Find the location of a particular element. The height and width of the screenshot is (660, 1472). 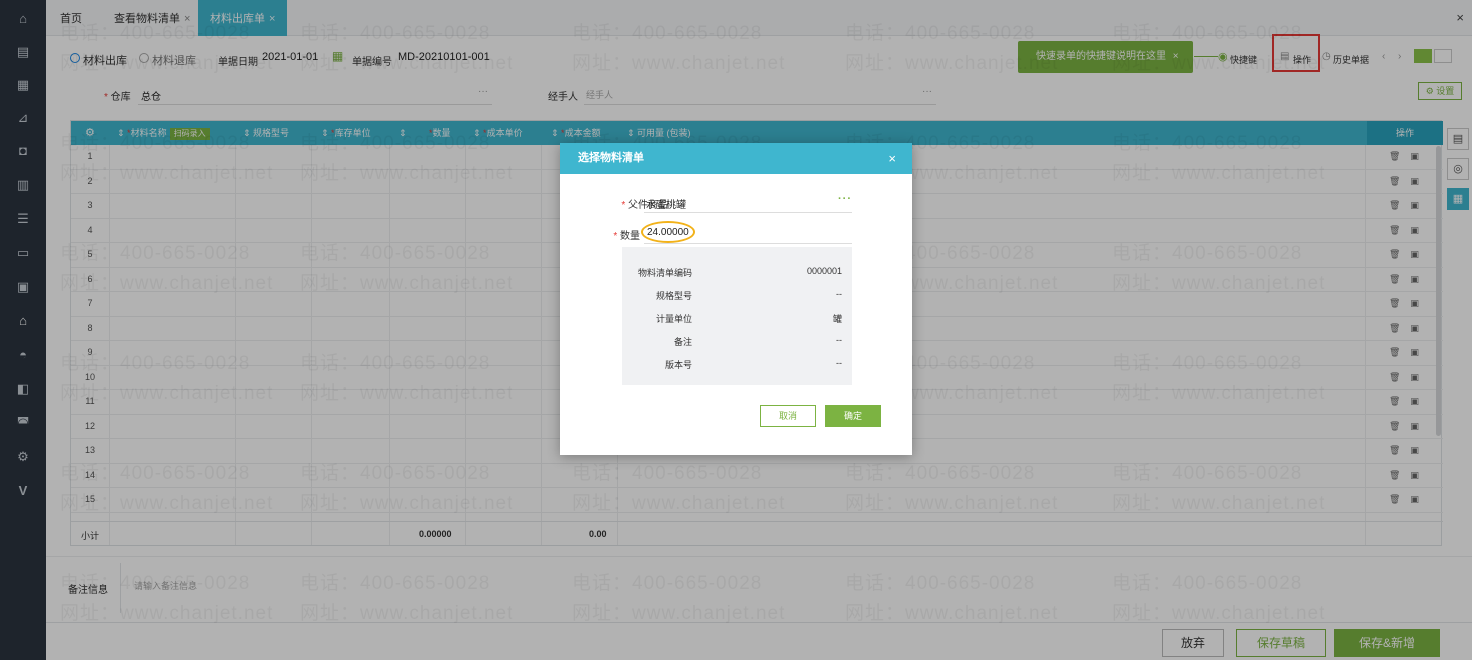

parent-product-value: 水蜜桃罐 is located at coordinates (666, 203).